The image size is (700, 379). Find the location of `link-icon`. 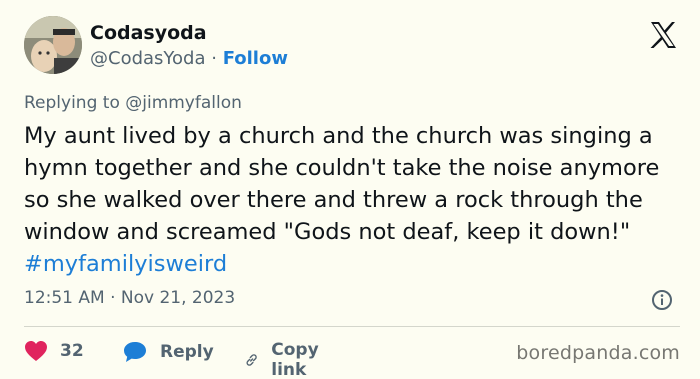

link-icon is located at coordinates (251, 360).